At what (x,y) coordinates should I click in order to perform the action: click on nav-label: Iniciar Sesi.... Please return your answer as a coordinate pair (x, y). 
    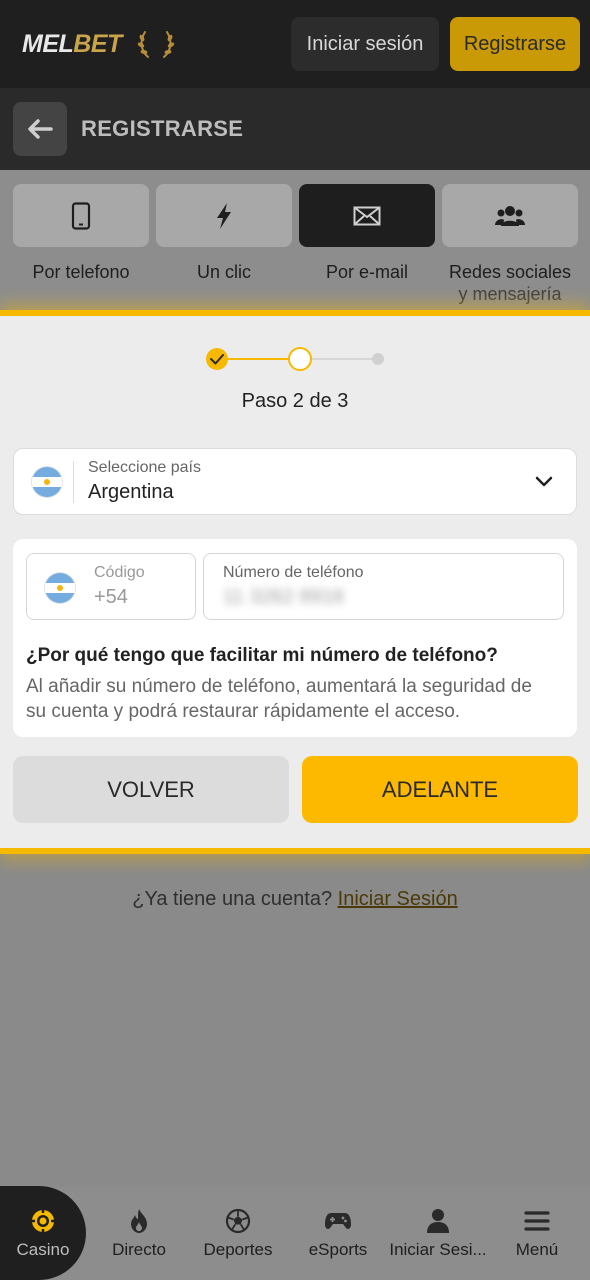
    Looking at the image, I should click on (438, 1249).